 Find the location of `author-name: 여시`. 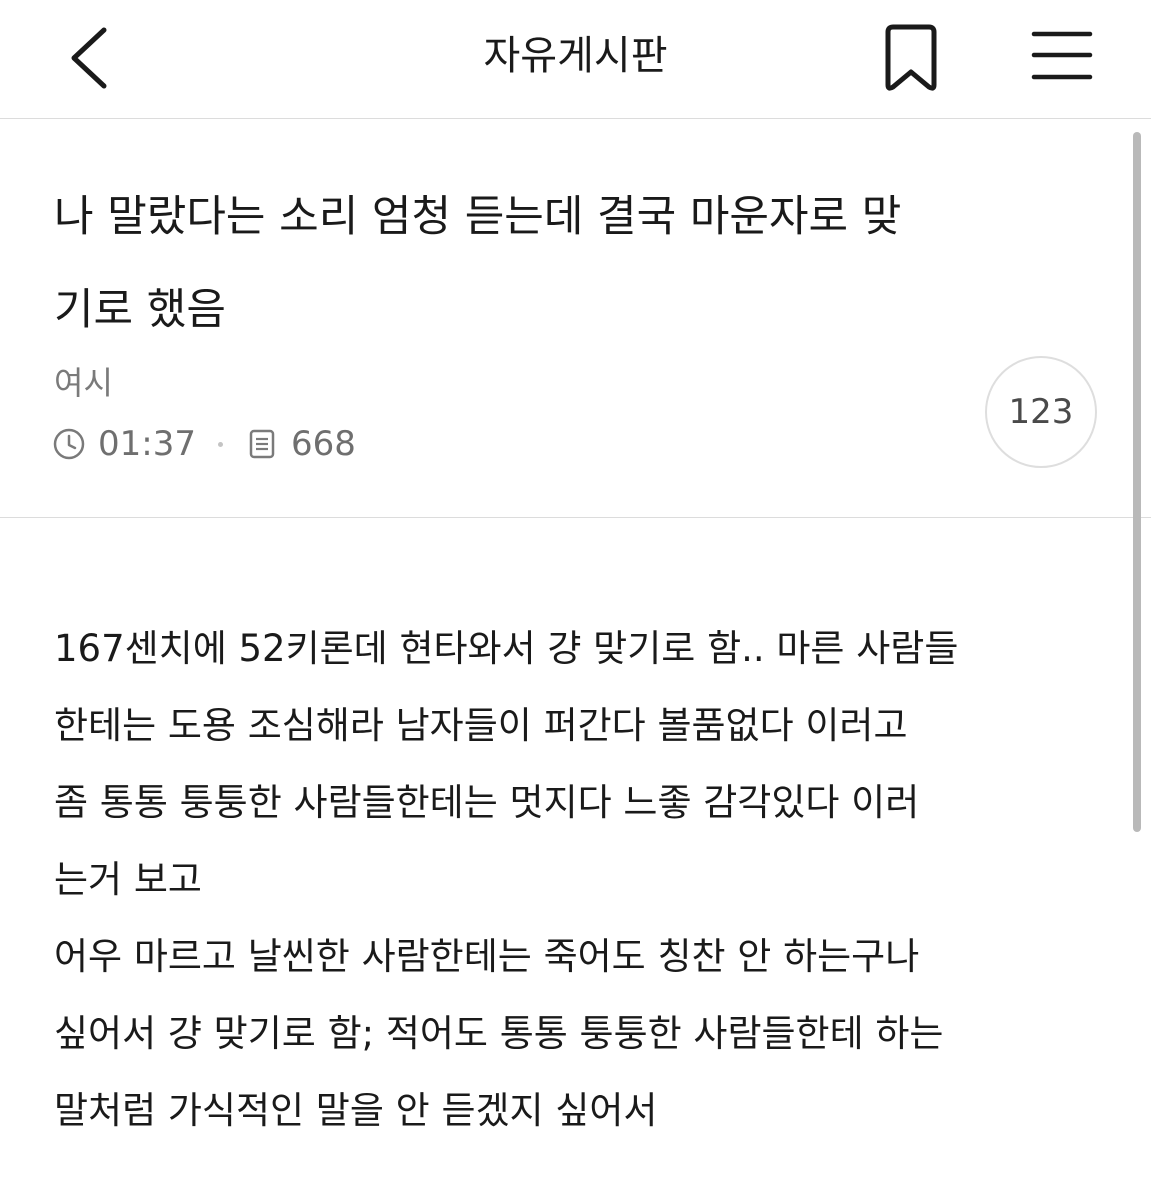

author-name: 여시 is located at coordinates (83, 383).